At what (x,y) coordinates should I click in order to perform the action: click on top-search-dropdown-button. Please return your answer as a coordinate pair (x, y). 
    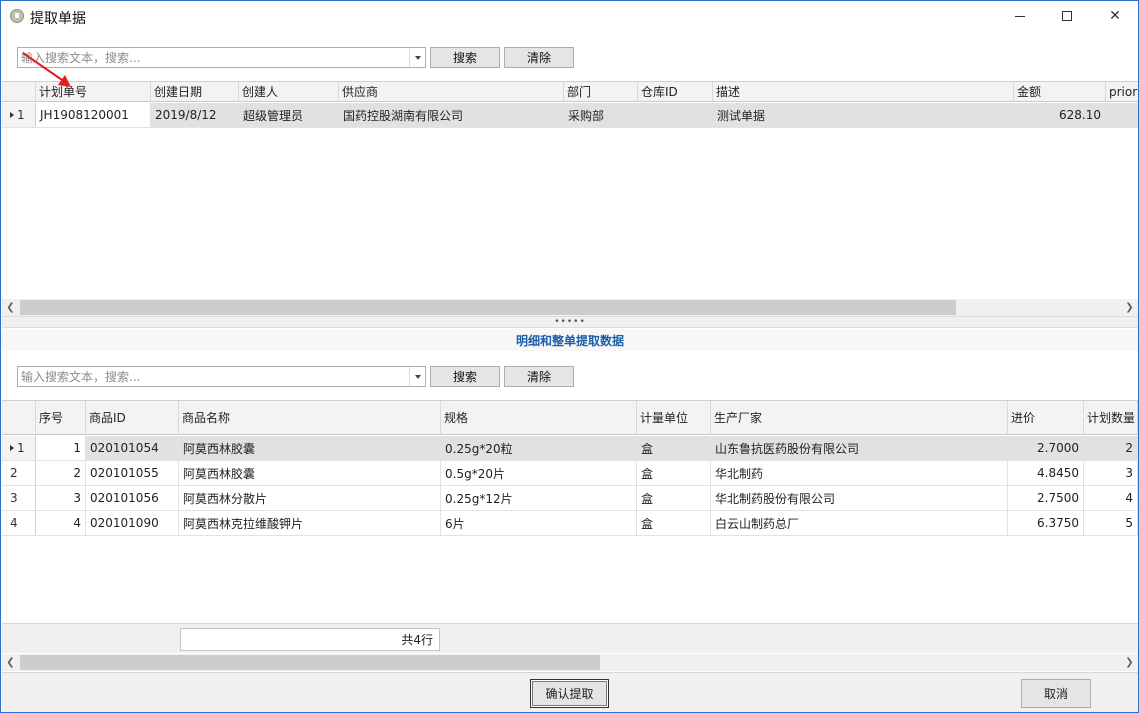
    Looking at the image, I should click on (417, 57).